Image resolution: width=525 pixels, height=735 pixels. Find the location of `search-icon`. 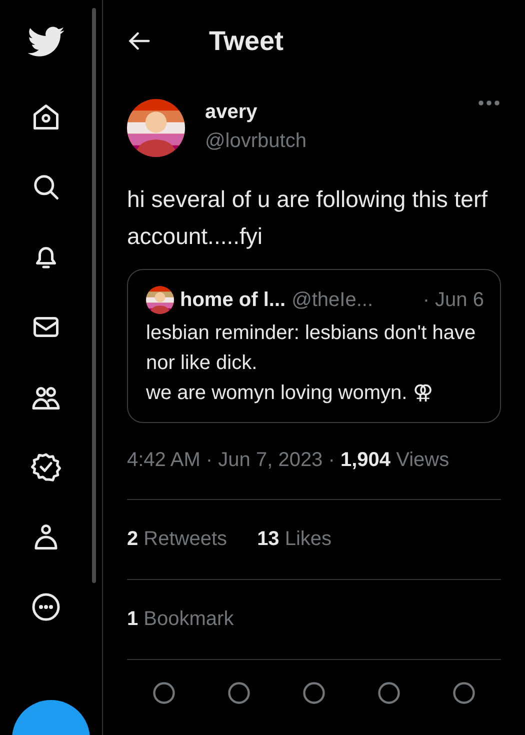

search-icon is located at coordinates (46, 187).